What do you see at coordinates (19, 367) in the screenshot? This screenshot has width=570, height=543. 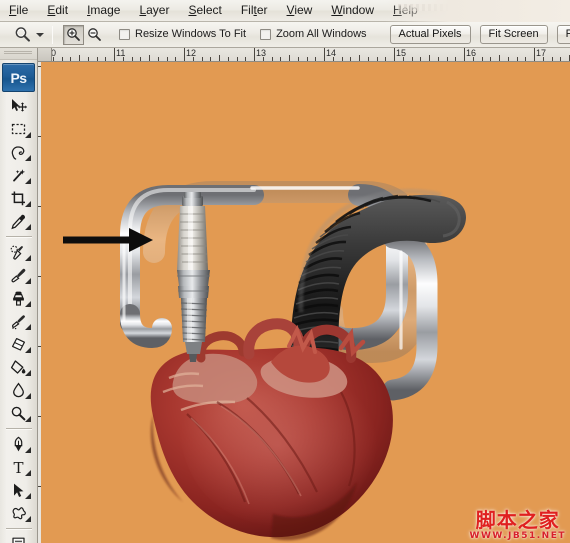 I see `tool-gradient` at bounding box center [19, 367].